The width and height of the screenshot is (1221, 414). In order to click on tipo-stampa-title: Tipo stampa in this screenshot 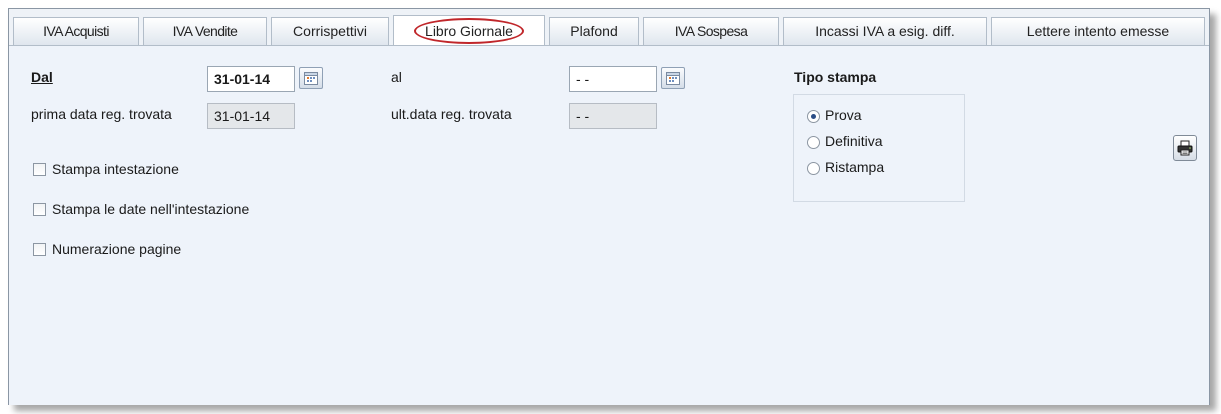, I will do `click(835, 77)`.